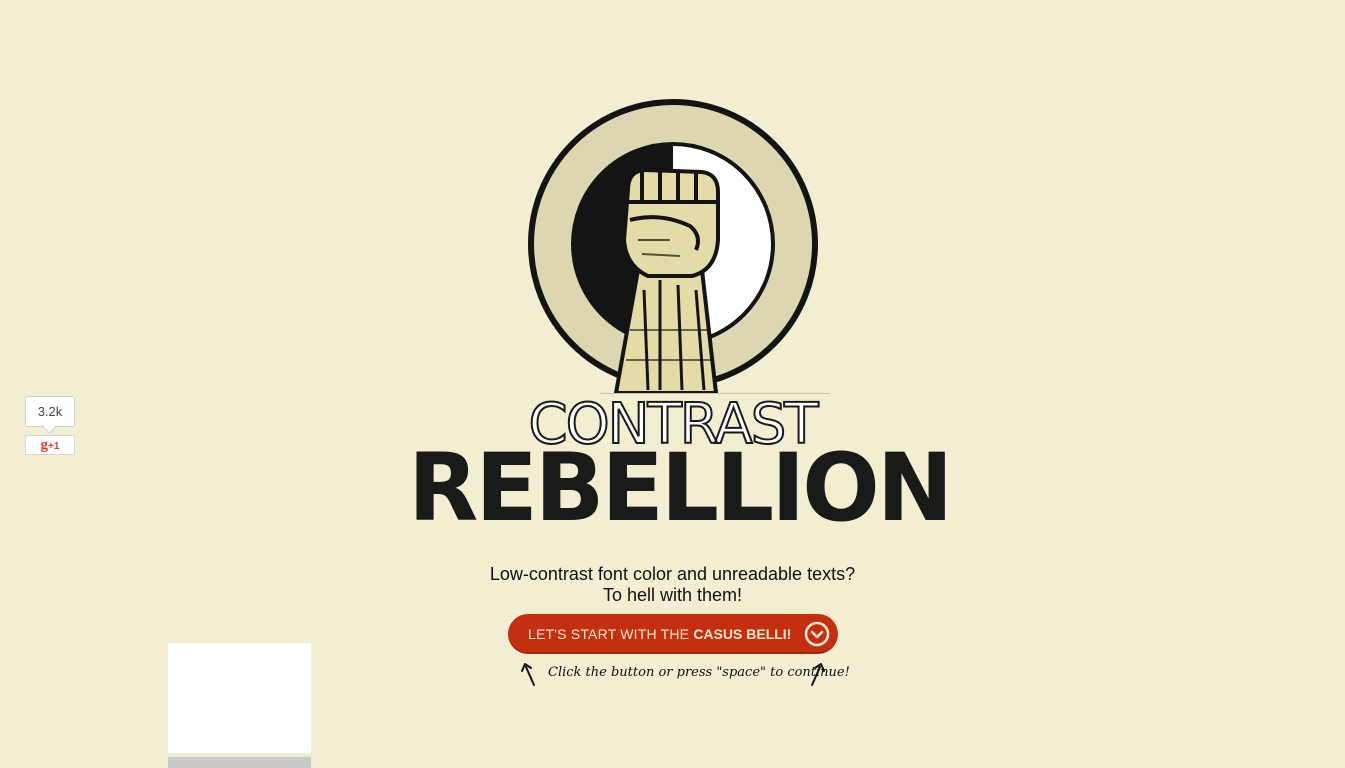 The image size is (1345, 768). I want to click on intro-line-2: To hell with them!, so click(672, 595).